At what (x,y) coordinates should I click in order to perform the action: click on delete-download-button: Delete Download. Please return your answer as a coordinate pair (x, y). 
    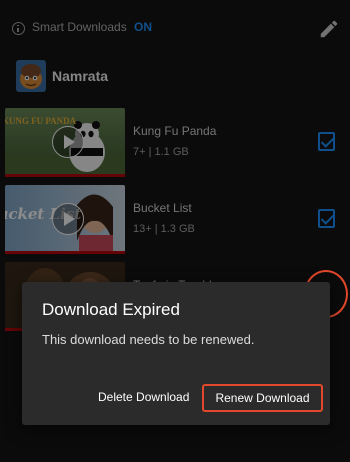
    Looking at the image, I should click on (143, 397).